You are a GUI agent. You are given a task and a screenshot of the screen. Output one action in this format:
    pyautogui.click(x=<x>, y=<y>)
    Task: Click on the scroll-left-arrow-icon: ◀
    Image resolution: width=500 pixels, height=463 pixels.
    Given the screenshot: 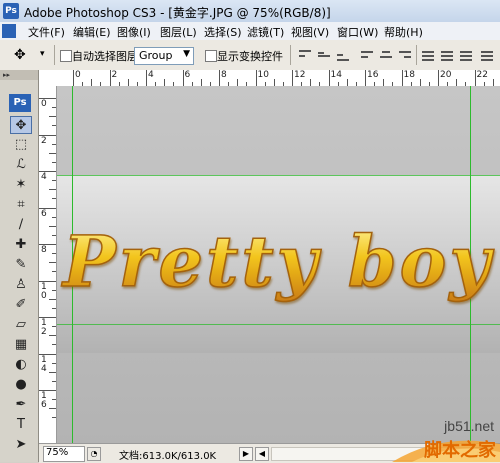 What is the action you would take?
    pyautogui.click(x=262, y=454)
    